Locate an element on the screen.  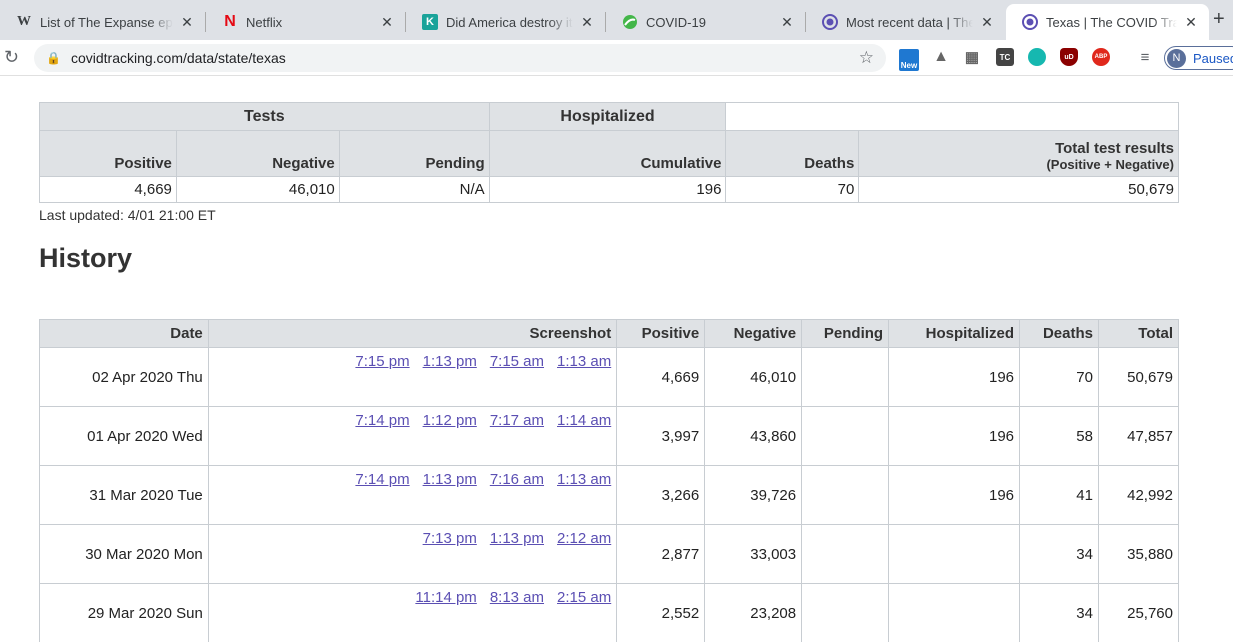
cell-date: 30 Mar 2020 Mon is located at coordinates (124, 554).